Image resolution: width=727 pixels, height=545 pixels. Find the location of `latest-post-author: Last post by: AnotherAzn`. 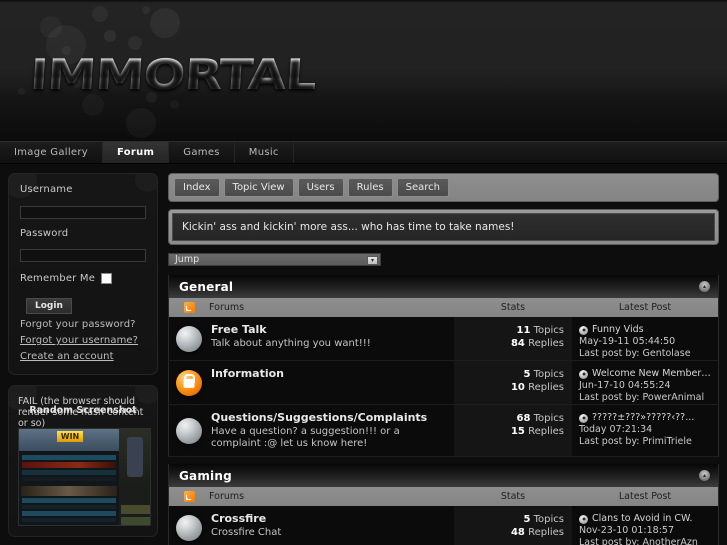

latest-post-author: Last post by: AnotherAzn is located at coordinates (638, 541).